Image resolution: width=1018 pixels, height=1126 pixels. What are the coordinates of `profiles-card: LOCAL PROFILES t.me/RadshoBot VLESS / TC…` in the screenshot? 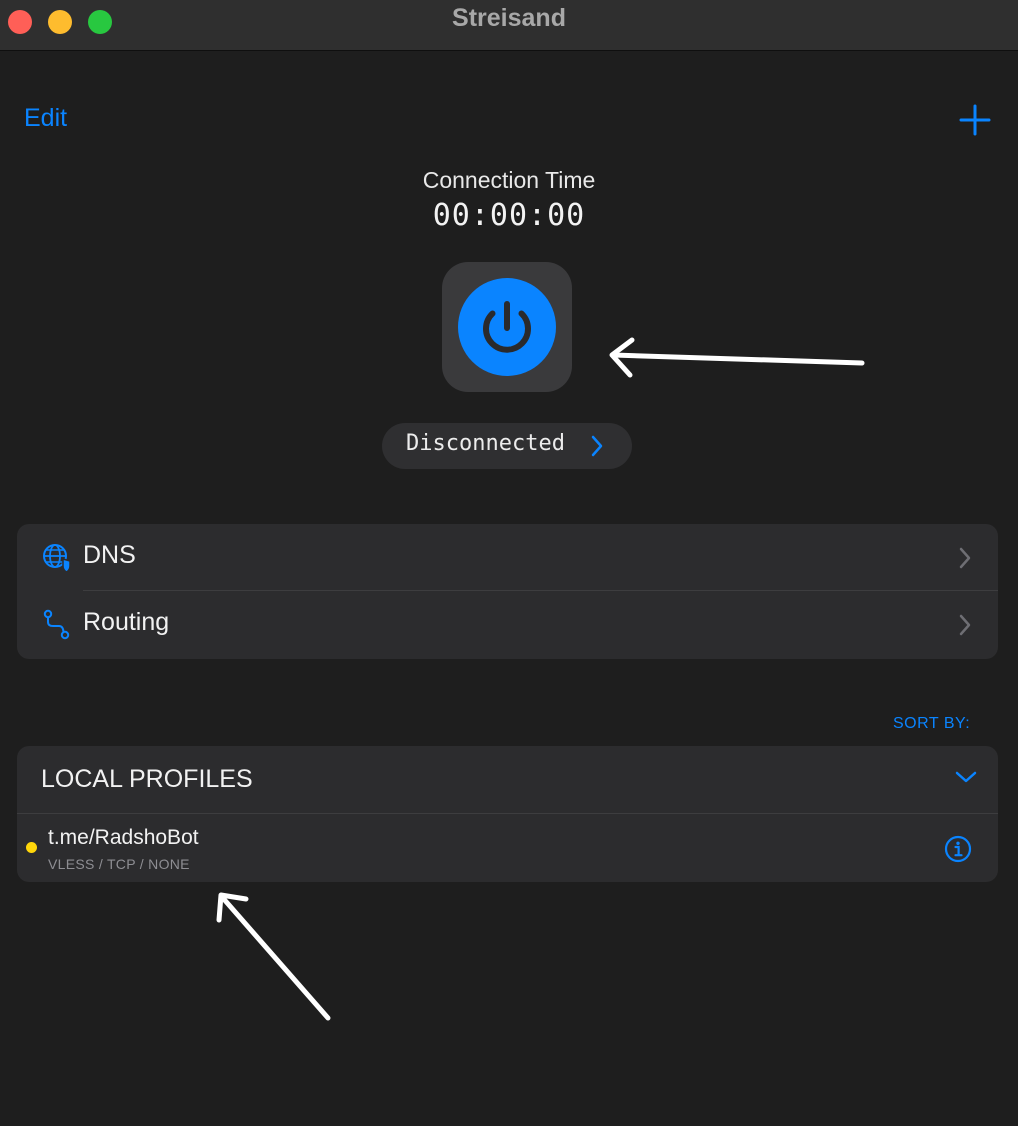 It's located at (507, 814).